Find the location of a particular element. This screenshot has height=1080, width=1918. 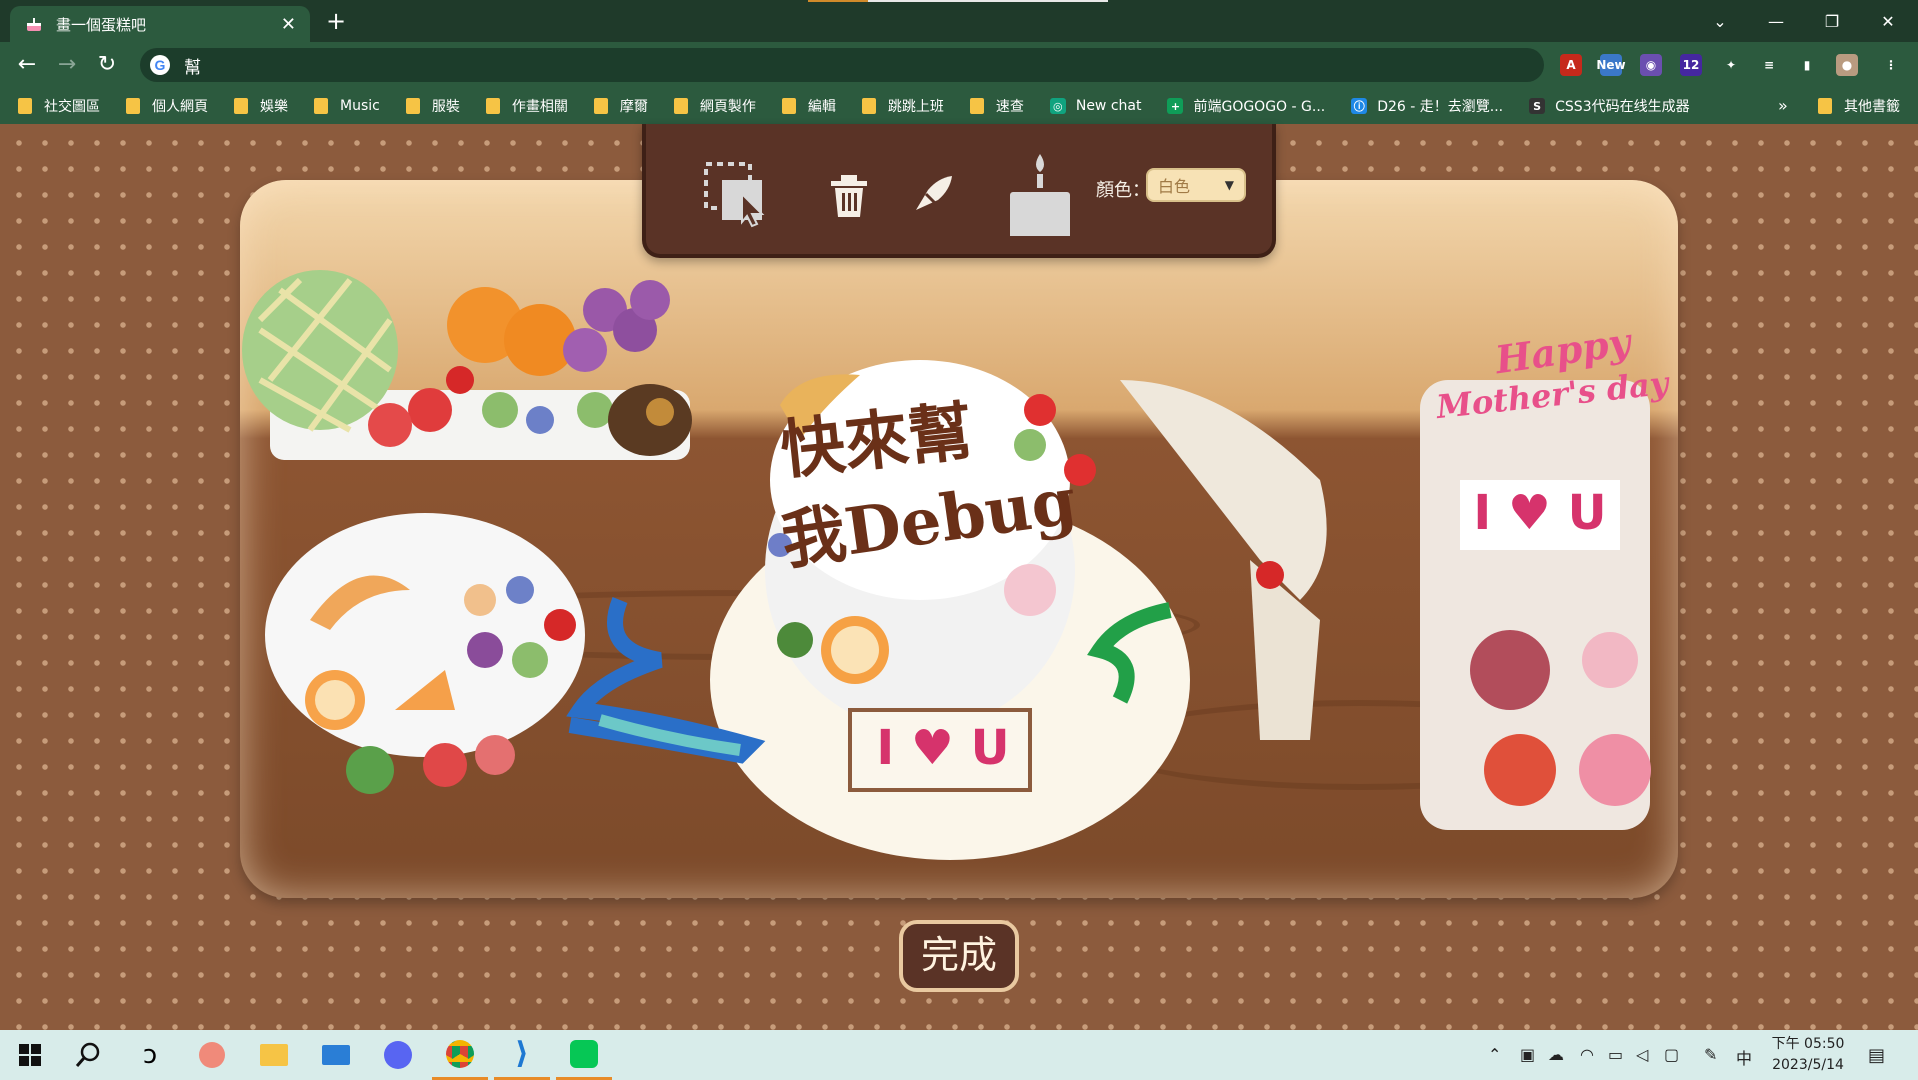

palette-extension-icon: ◉ is located at coordinates (1651, 65).